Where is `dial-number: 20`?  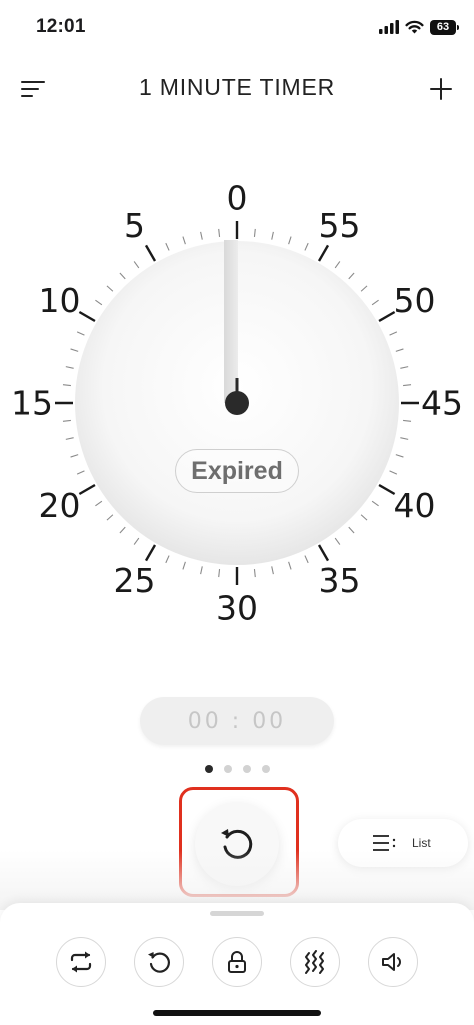 dial-number: 20 is located at coordinates (59, 505).